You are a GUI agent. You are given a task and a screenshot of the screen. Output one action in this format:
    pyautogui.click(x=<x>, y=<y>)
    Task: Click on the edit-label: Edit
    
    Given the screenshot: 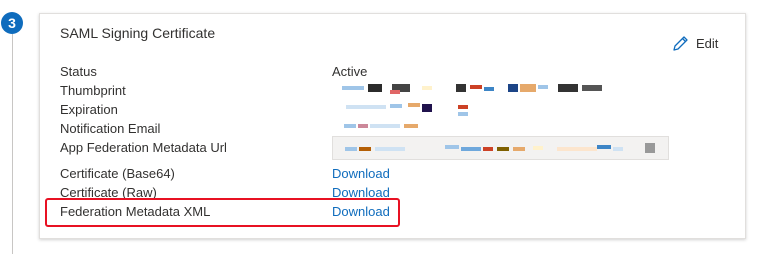 What is the action you would take?
    pyautogui.click(x=707, y=43)
    